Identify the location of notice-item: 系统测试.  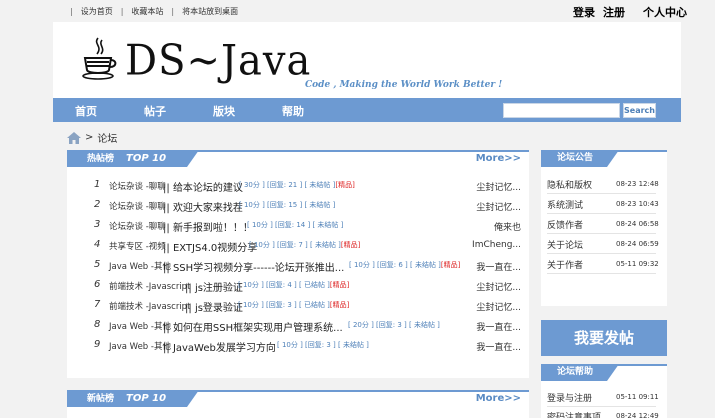
(565, 204).